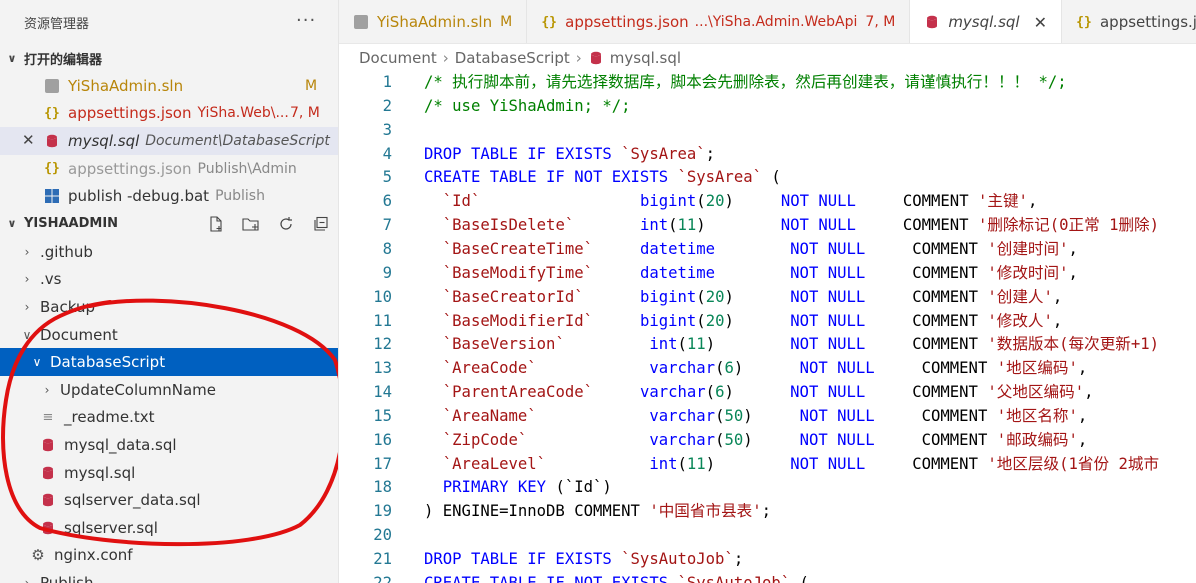 The image size is (1196, 583). I want to click on tree-item-document: ∨ Document, so click(169, 335).